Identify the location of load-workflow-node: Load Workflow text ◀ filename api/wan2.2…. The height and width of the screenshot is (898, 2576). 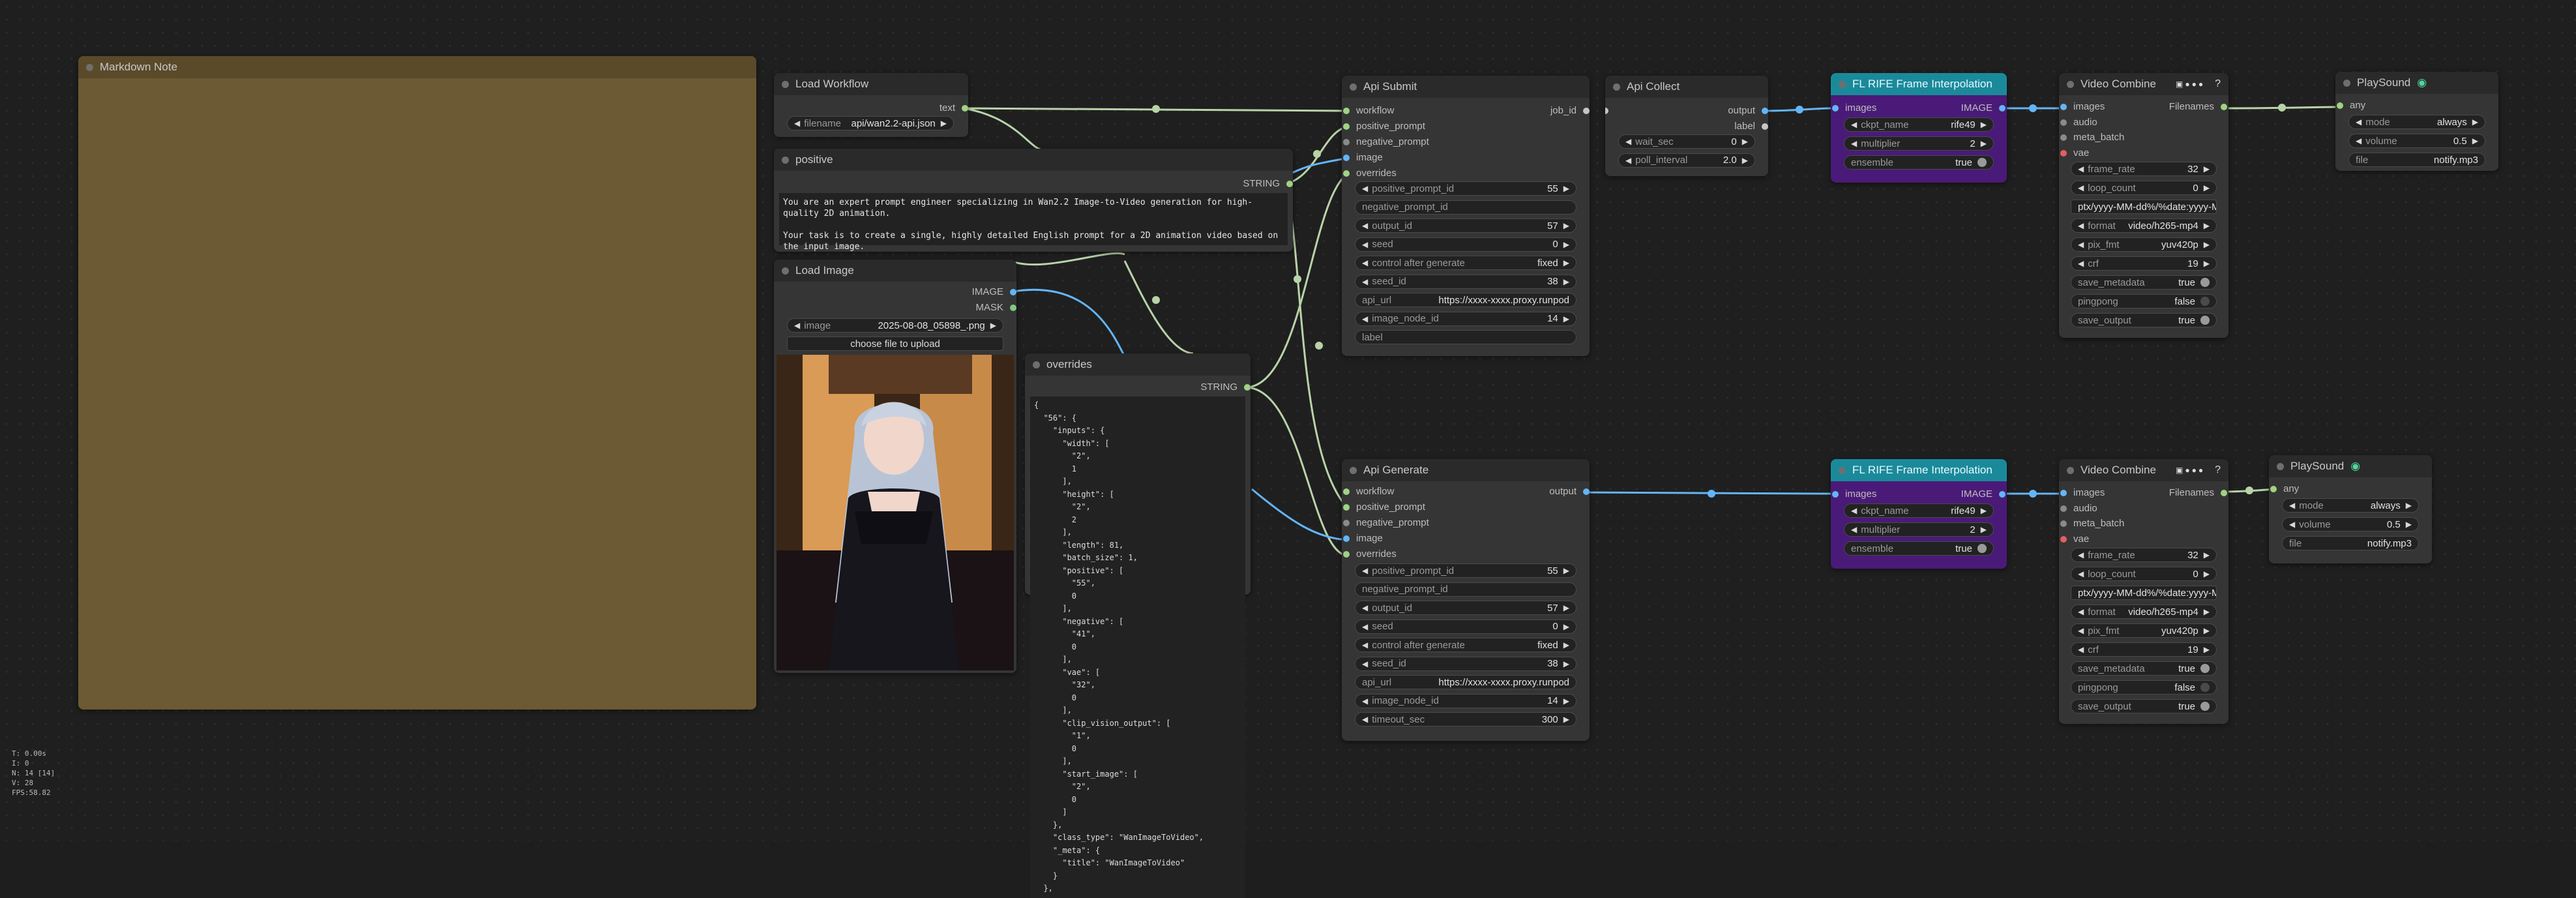
(871, 105).